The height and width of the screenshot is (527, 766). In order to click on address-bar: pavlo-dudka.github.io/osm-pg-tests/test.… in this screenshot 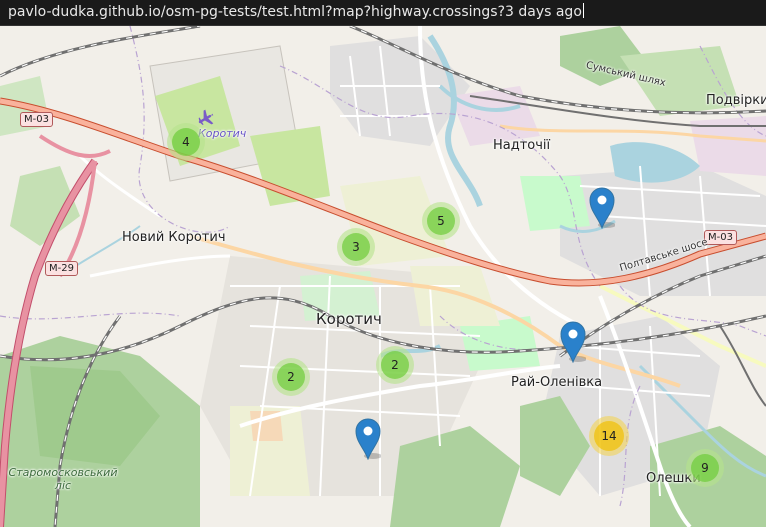, I will do `click(383, 13)`.